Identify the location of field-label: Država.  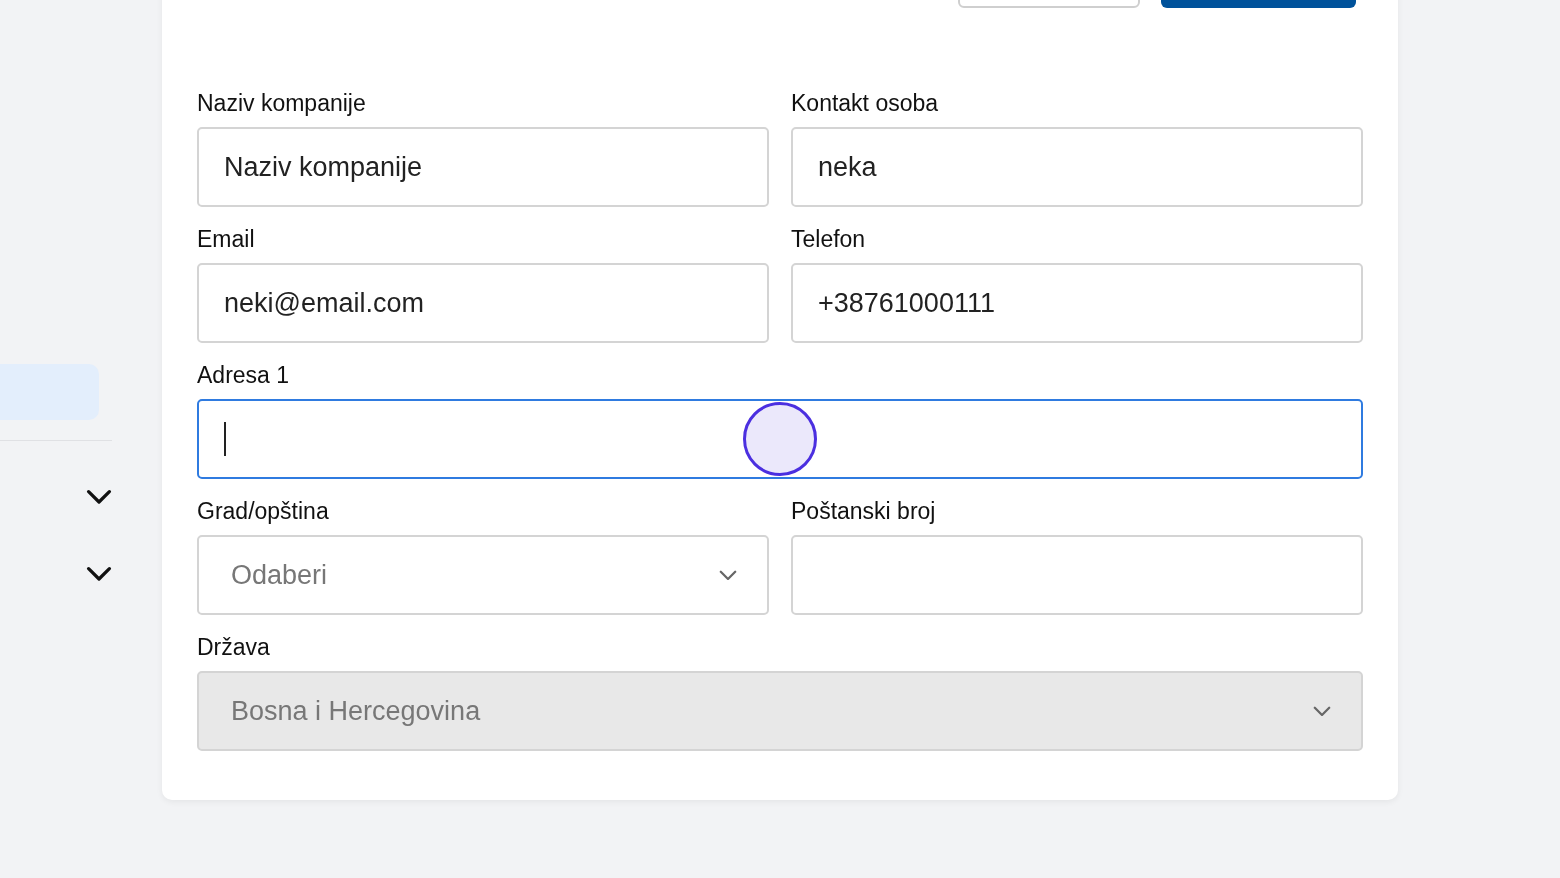
(234, 647).